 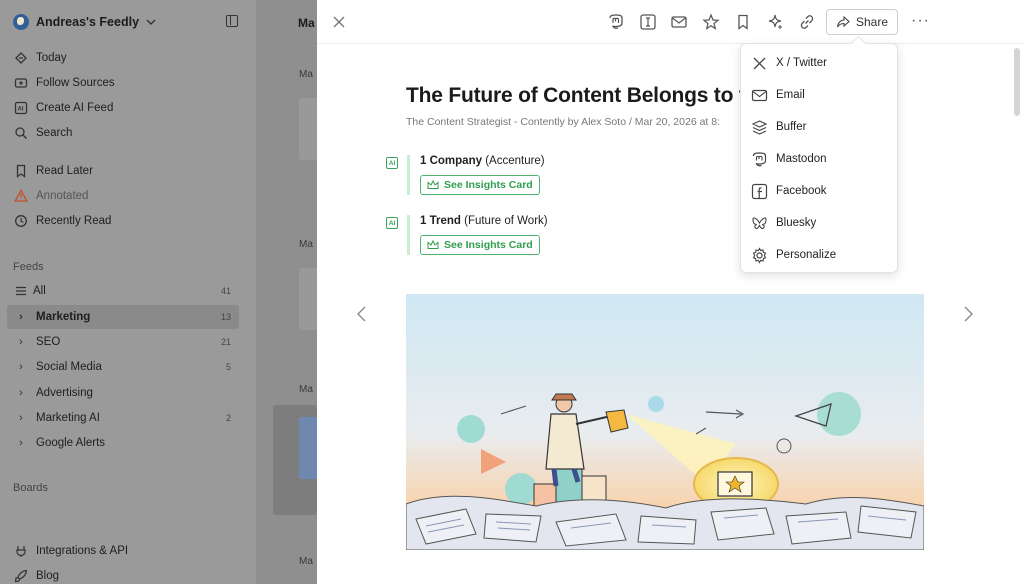 I want to click on email-button, so click(x=679, y=22).